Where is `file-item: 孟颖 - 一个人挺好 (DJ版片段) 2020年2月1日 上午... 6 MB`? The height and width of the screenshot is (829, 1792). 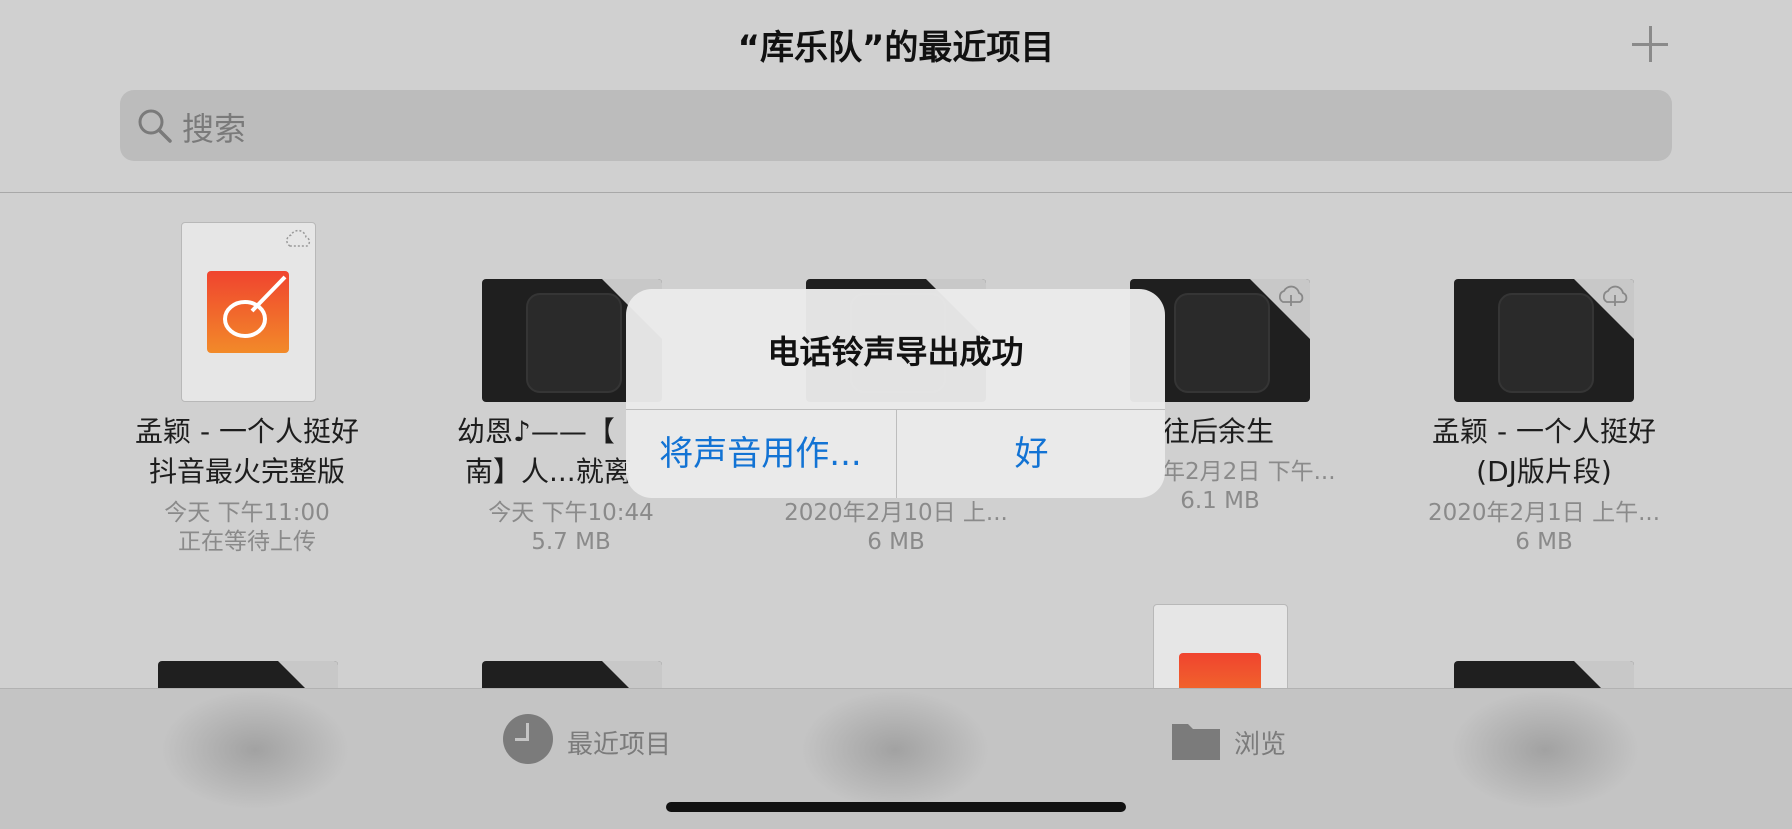
file-item: 孟颖 - 一个人挺好 (DJ版片段) 2020年2月1日 上午... 6 MB is located at coordinates (1544, 420).